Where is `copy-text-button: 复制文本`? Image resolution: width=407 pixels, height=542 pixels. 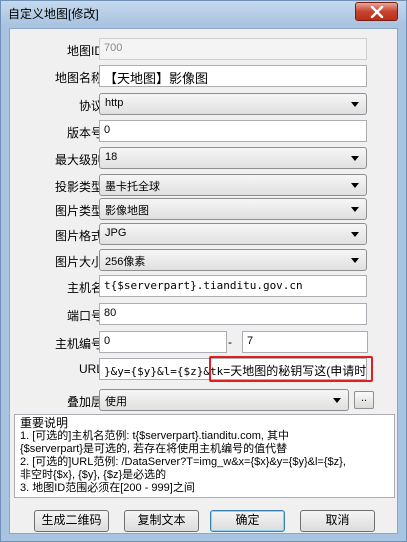 copy-text-button: 复制文本 is located at coordinates (161, 521).